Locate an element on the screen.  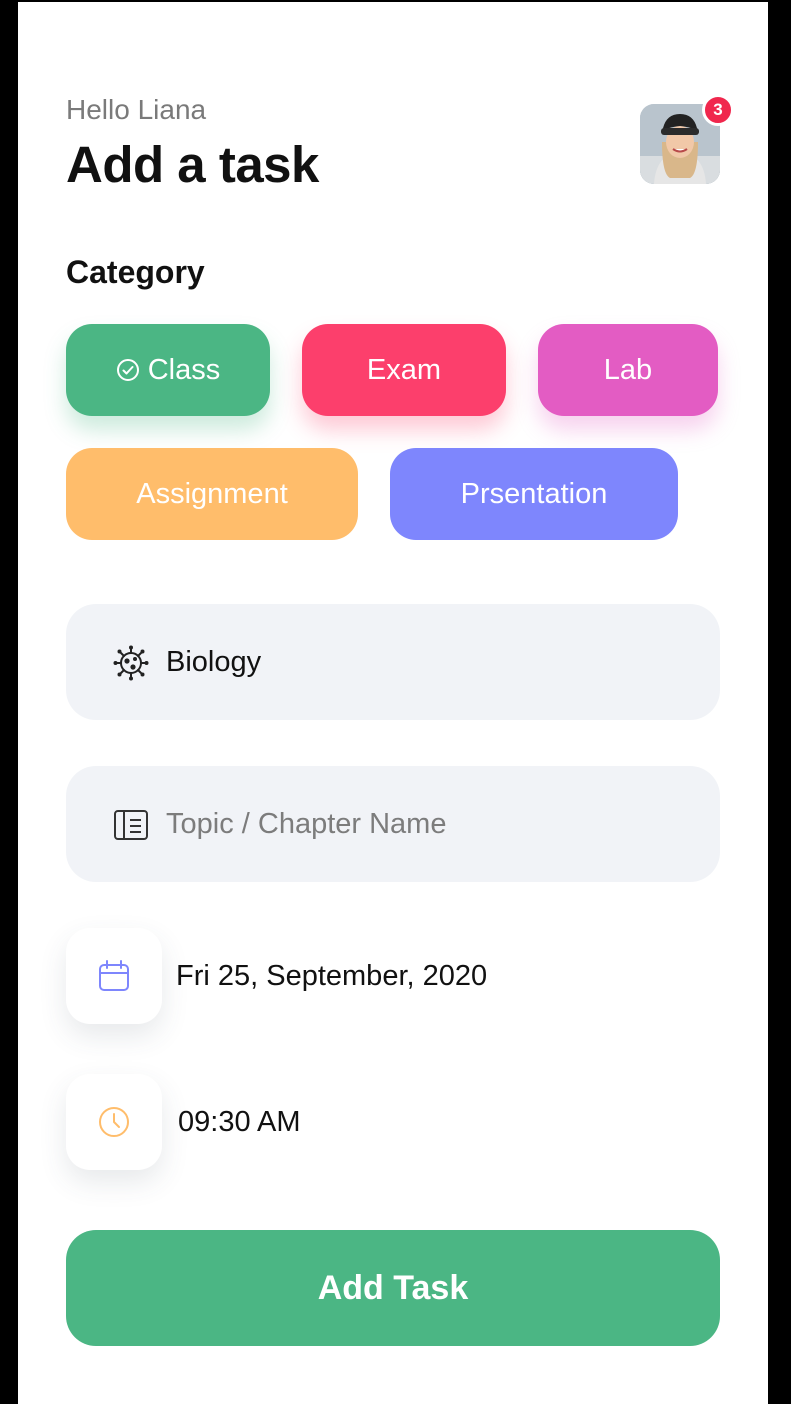
calendar-icon is located at coordinates (114, 975).